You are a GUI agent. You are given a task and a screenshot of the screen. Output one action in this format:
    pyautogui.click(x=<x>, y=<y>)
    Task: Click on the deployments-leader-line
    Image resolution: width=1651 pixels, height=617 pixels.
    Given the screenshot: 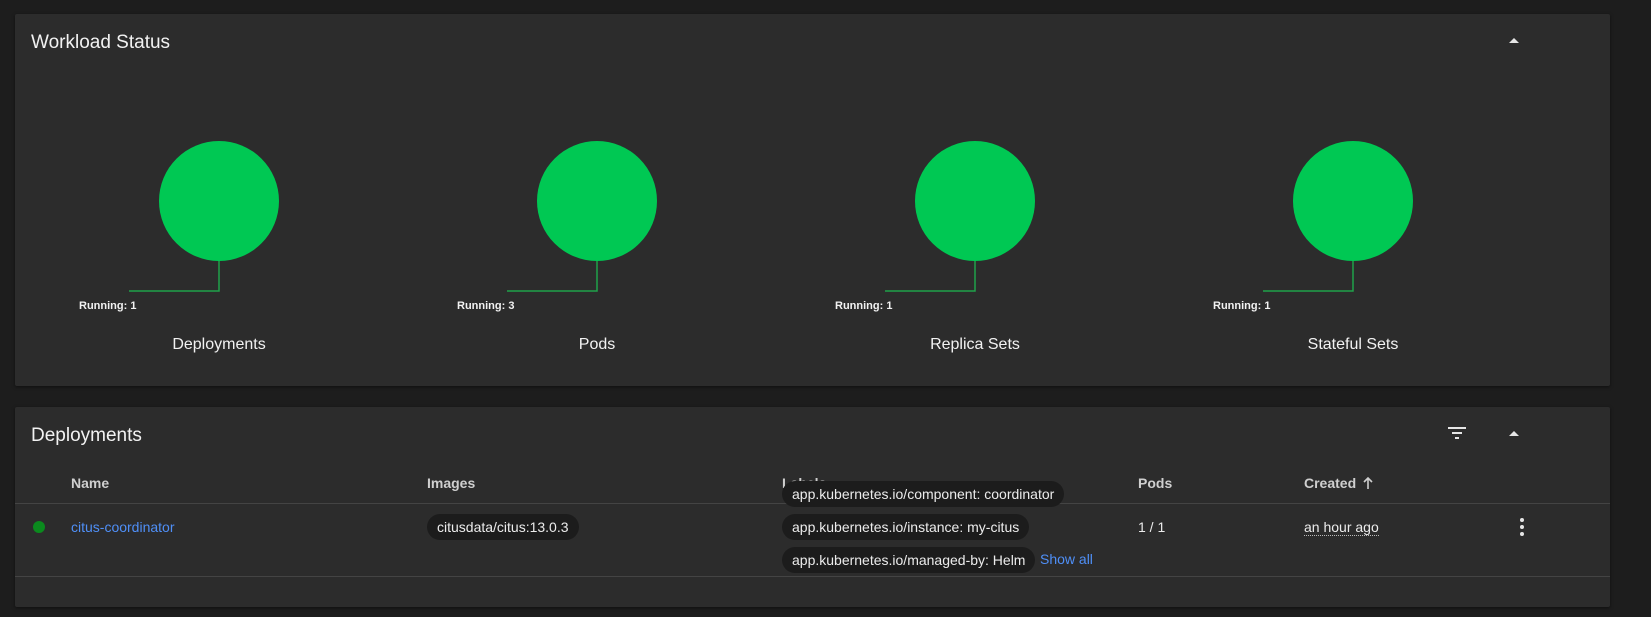 What is the action you would take?
    pyautogui.click(x=174, y=276)
    